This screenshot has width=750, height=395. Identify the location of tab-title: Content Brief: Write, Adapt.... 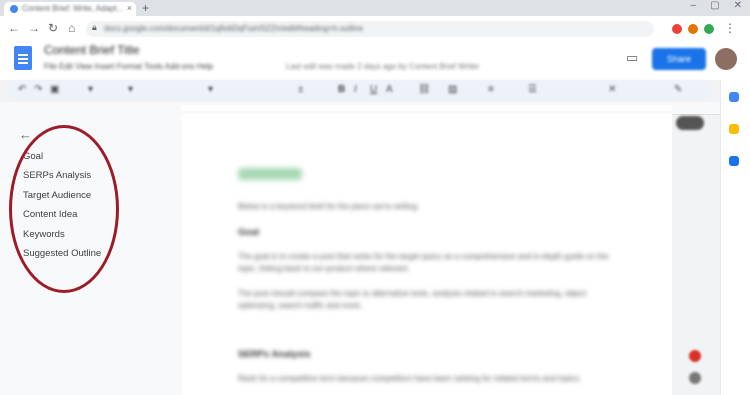
(73, 8).